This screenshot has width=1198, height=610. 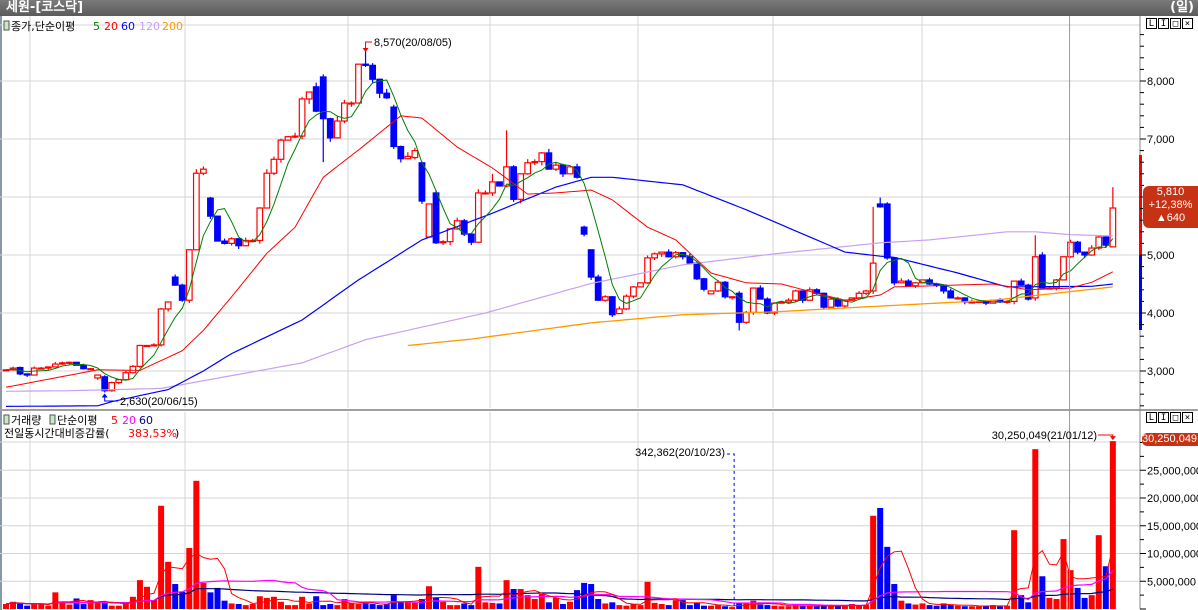 I want to click on volume-ma-legend-label: 단순이평, so click(x=77, y=420).